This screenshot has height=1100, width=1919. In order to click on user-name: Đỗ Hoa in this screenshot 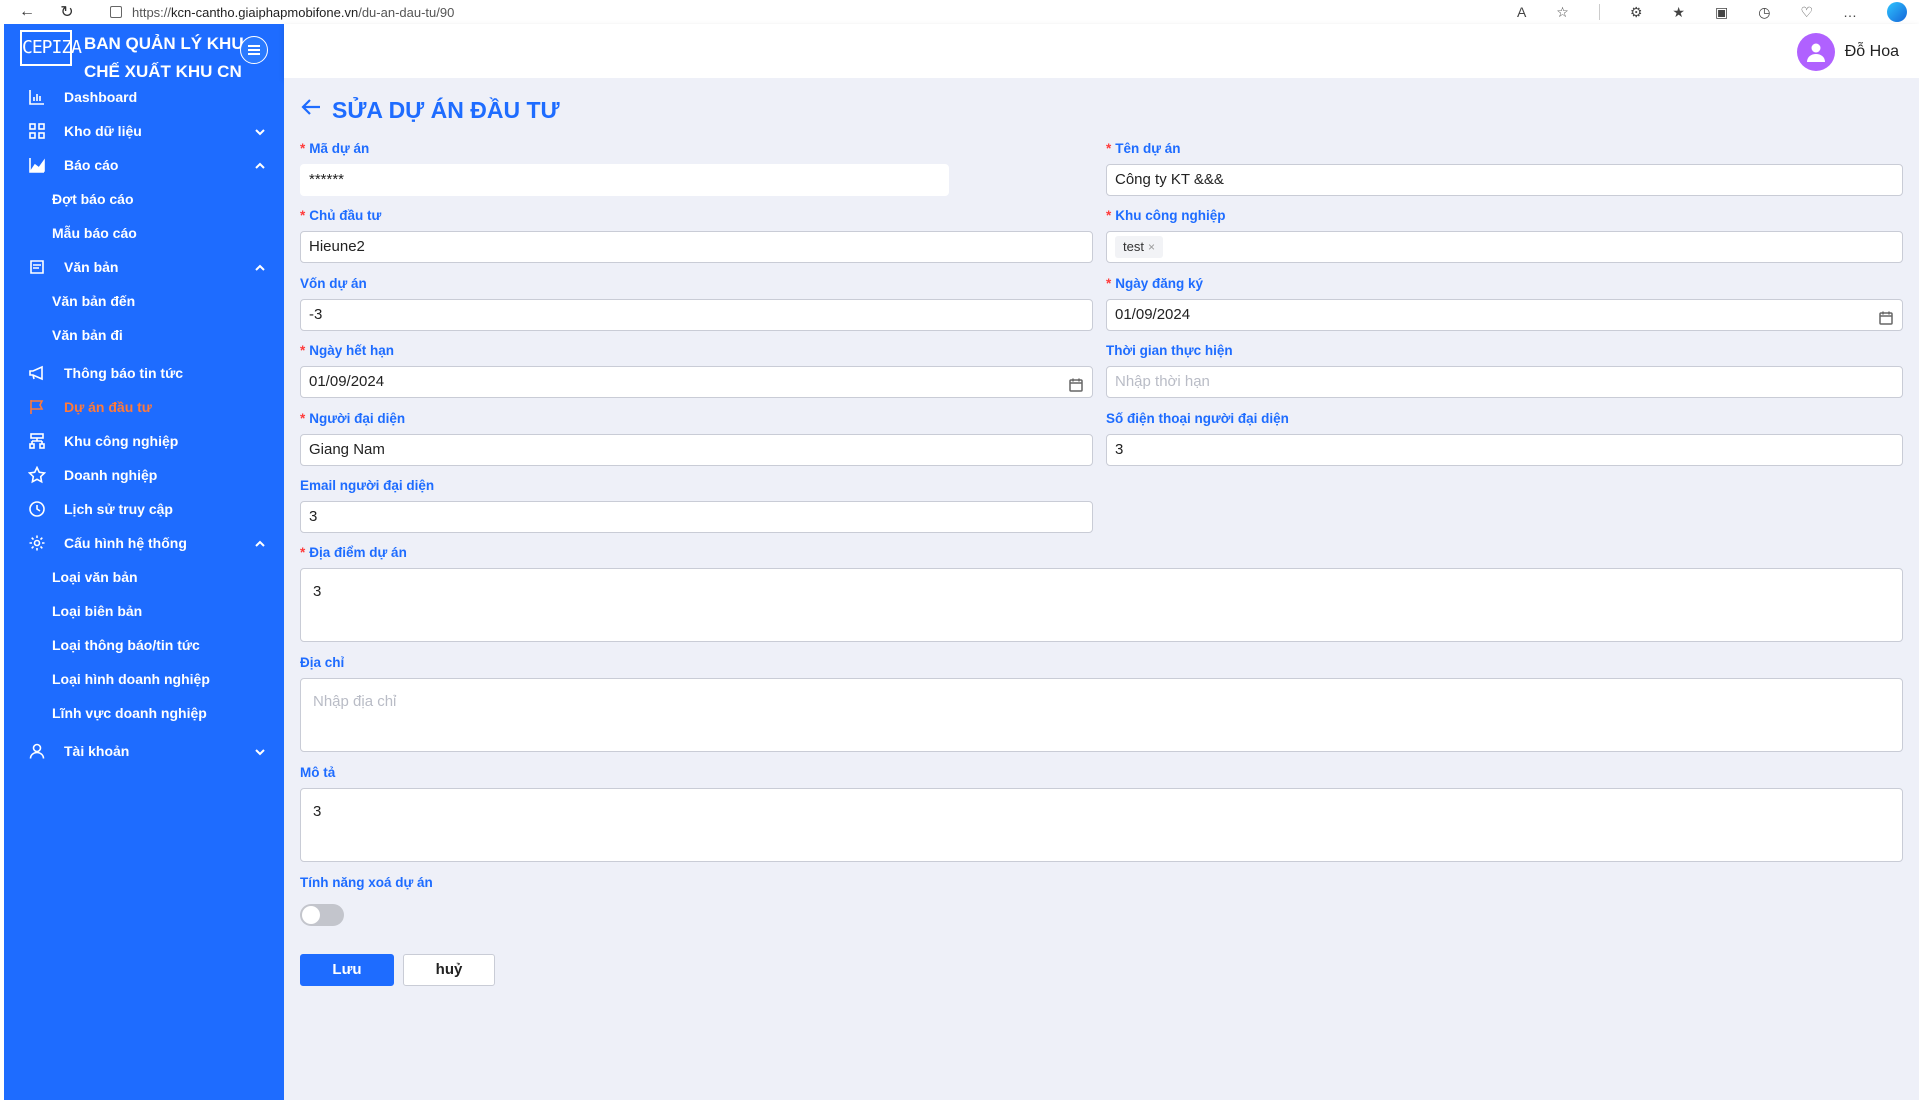, I will do `click(1872, 52)`.